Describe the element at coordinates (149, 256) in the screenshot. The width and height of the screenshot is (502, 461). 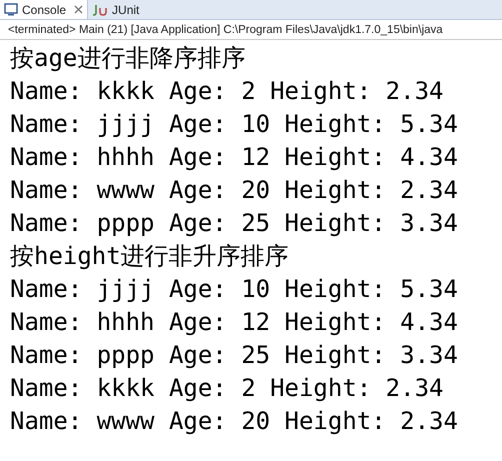
I see `console-output-line: 按height进行非升序排序` at that location.